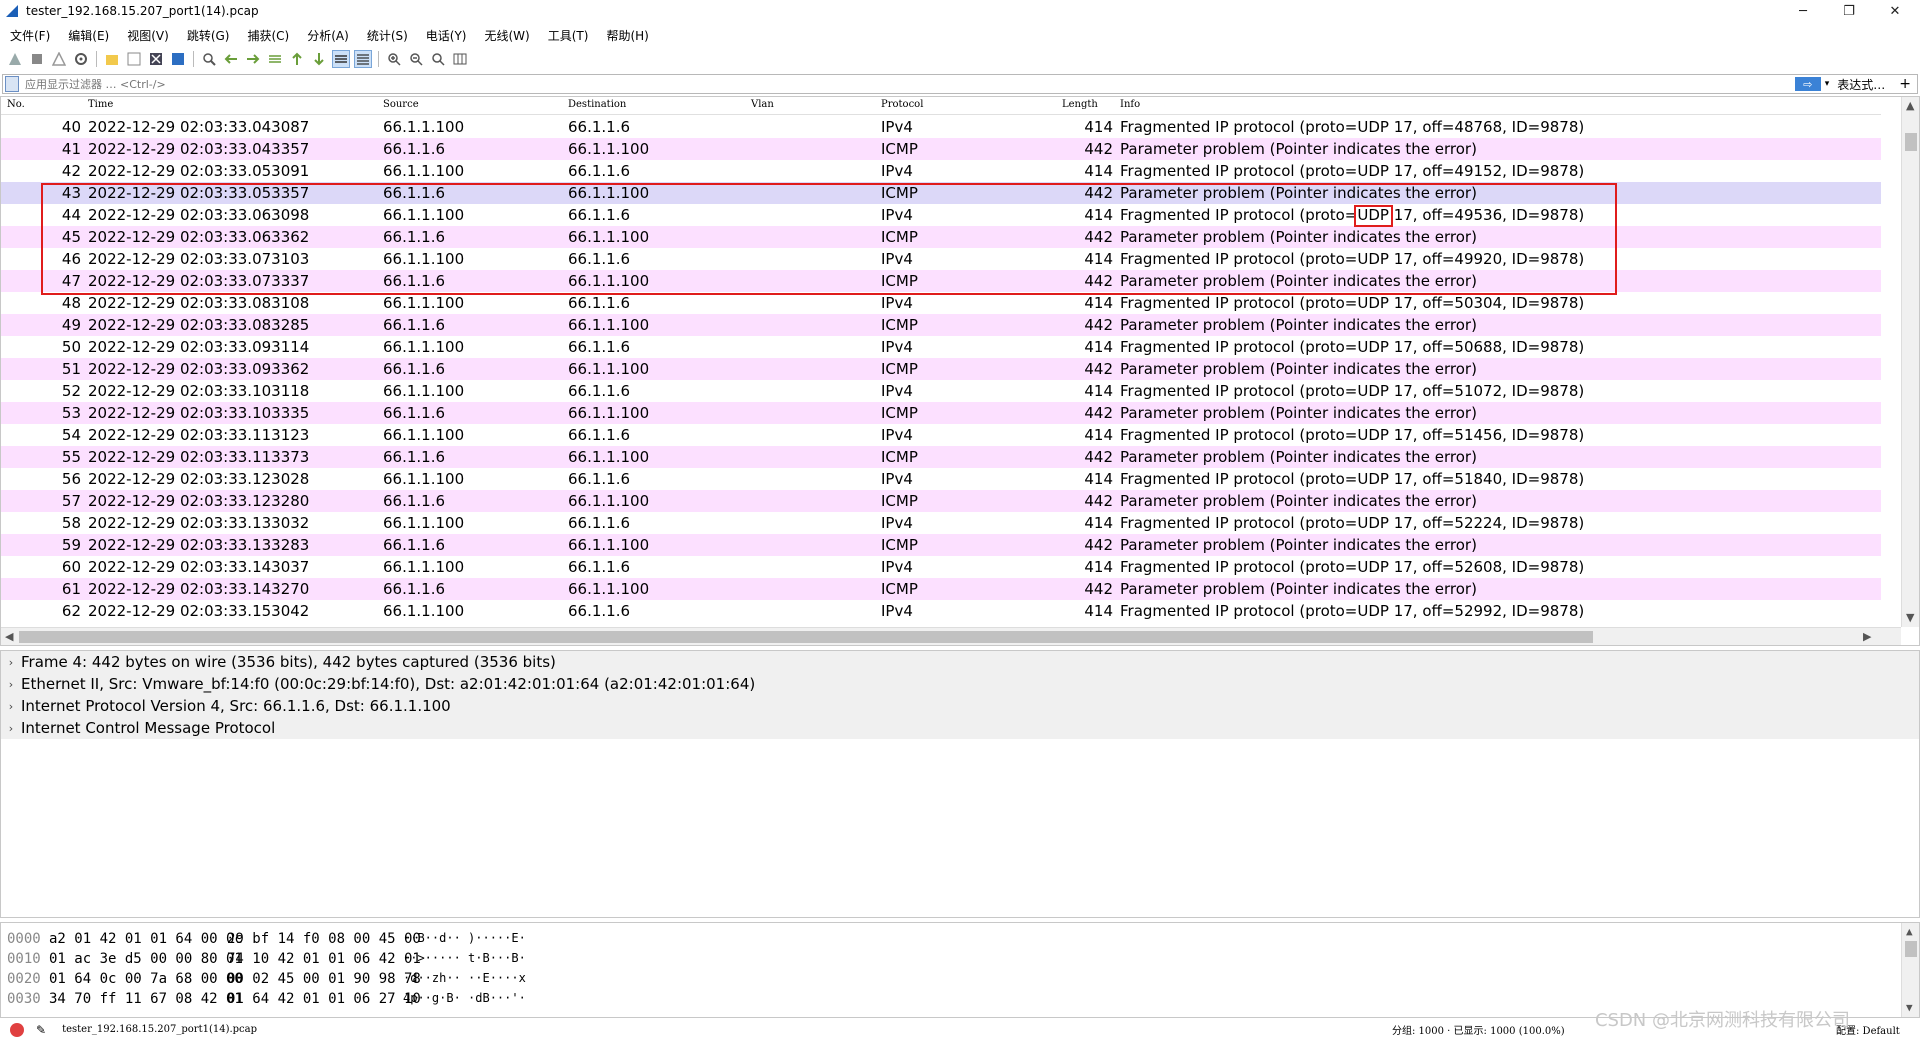 This screenshot has width=1920, height=1039. I want to click on go-last-icon, so click(319, 59).